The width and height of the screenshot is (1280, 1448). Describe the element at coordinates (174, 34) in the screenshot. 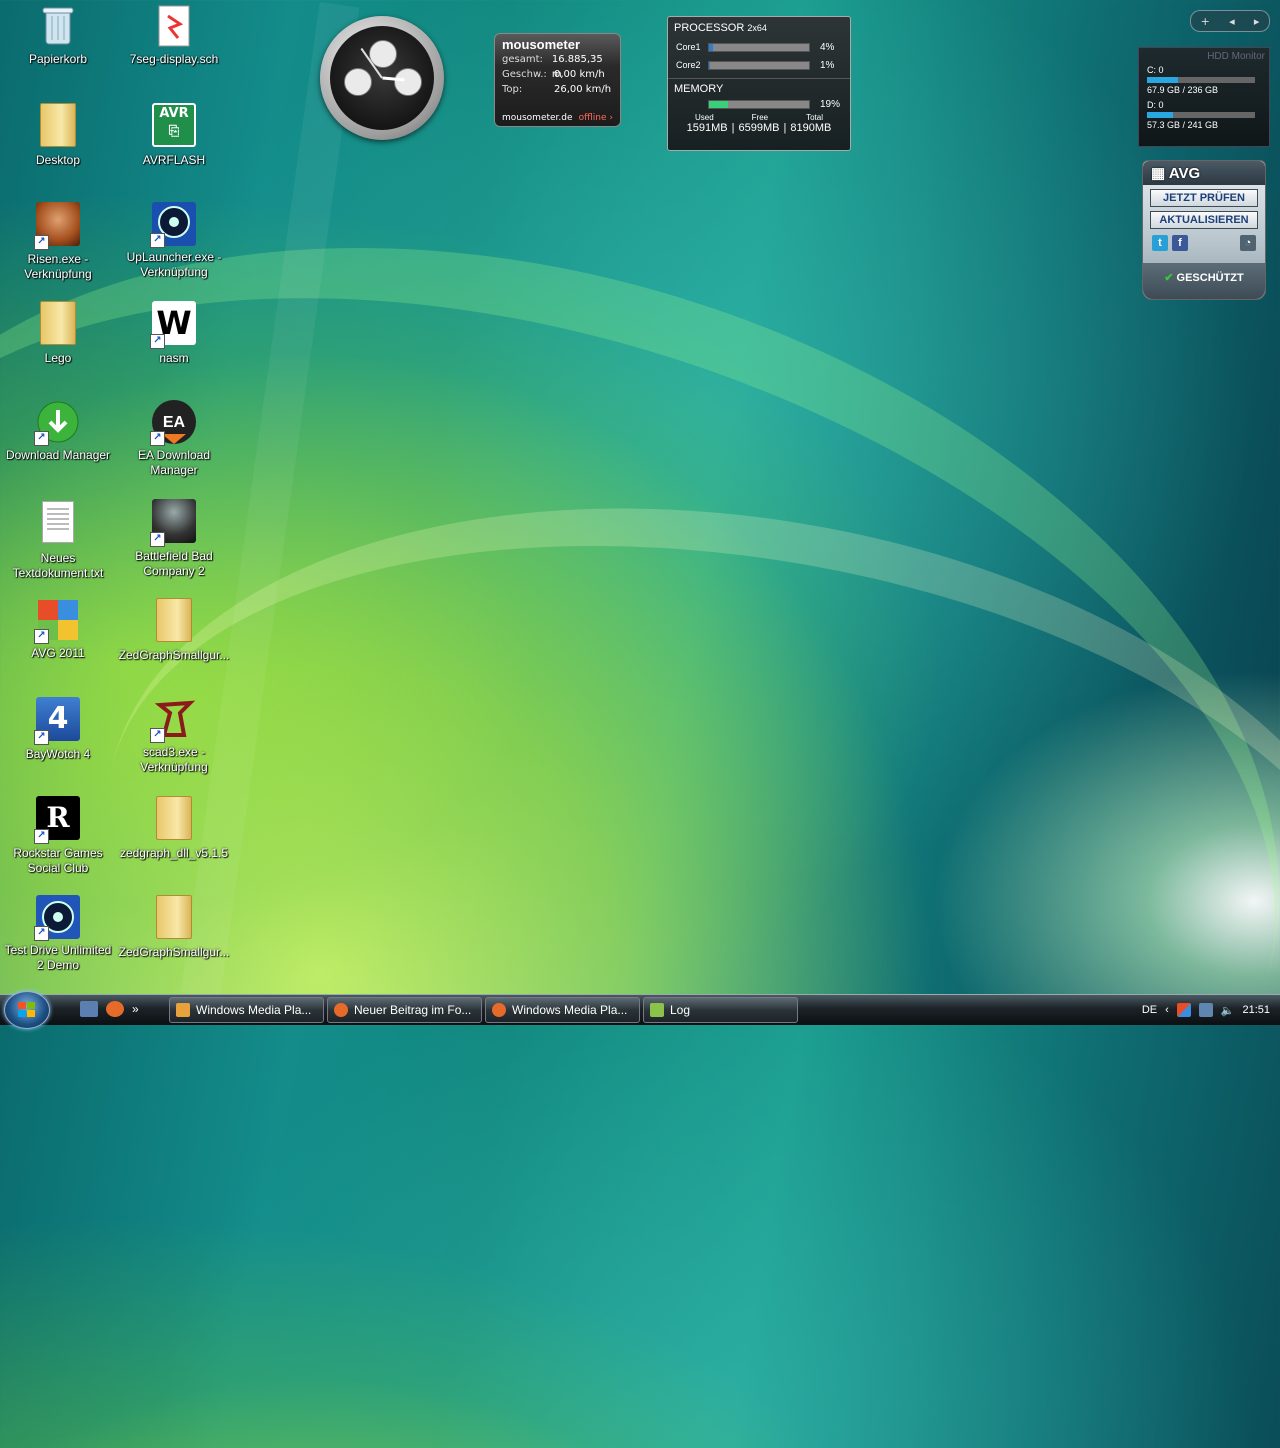

I see `desktop-icon-7seg-display: 7seg-display.sch` at that location.